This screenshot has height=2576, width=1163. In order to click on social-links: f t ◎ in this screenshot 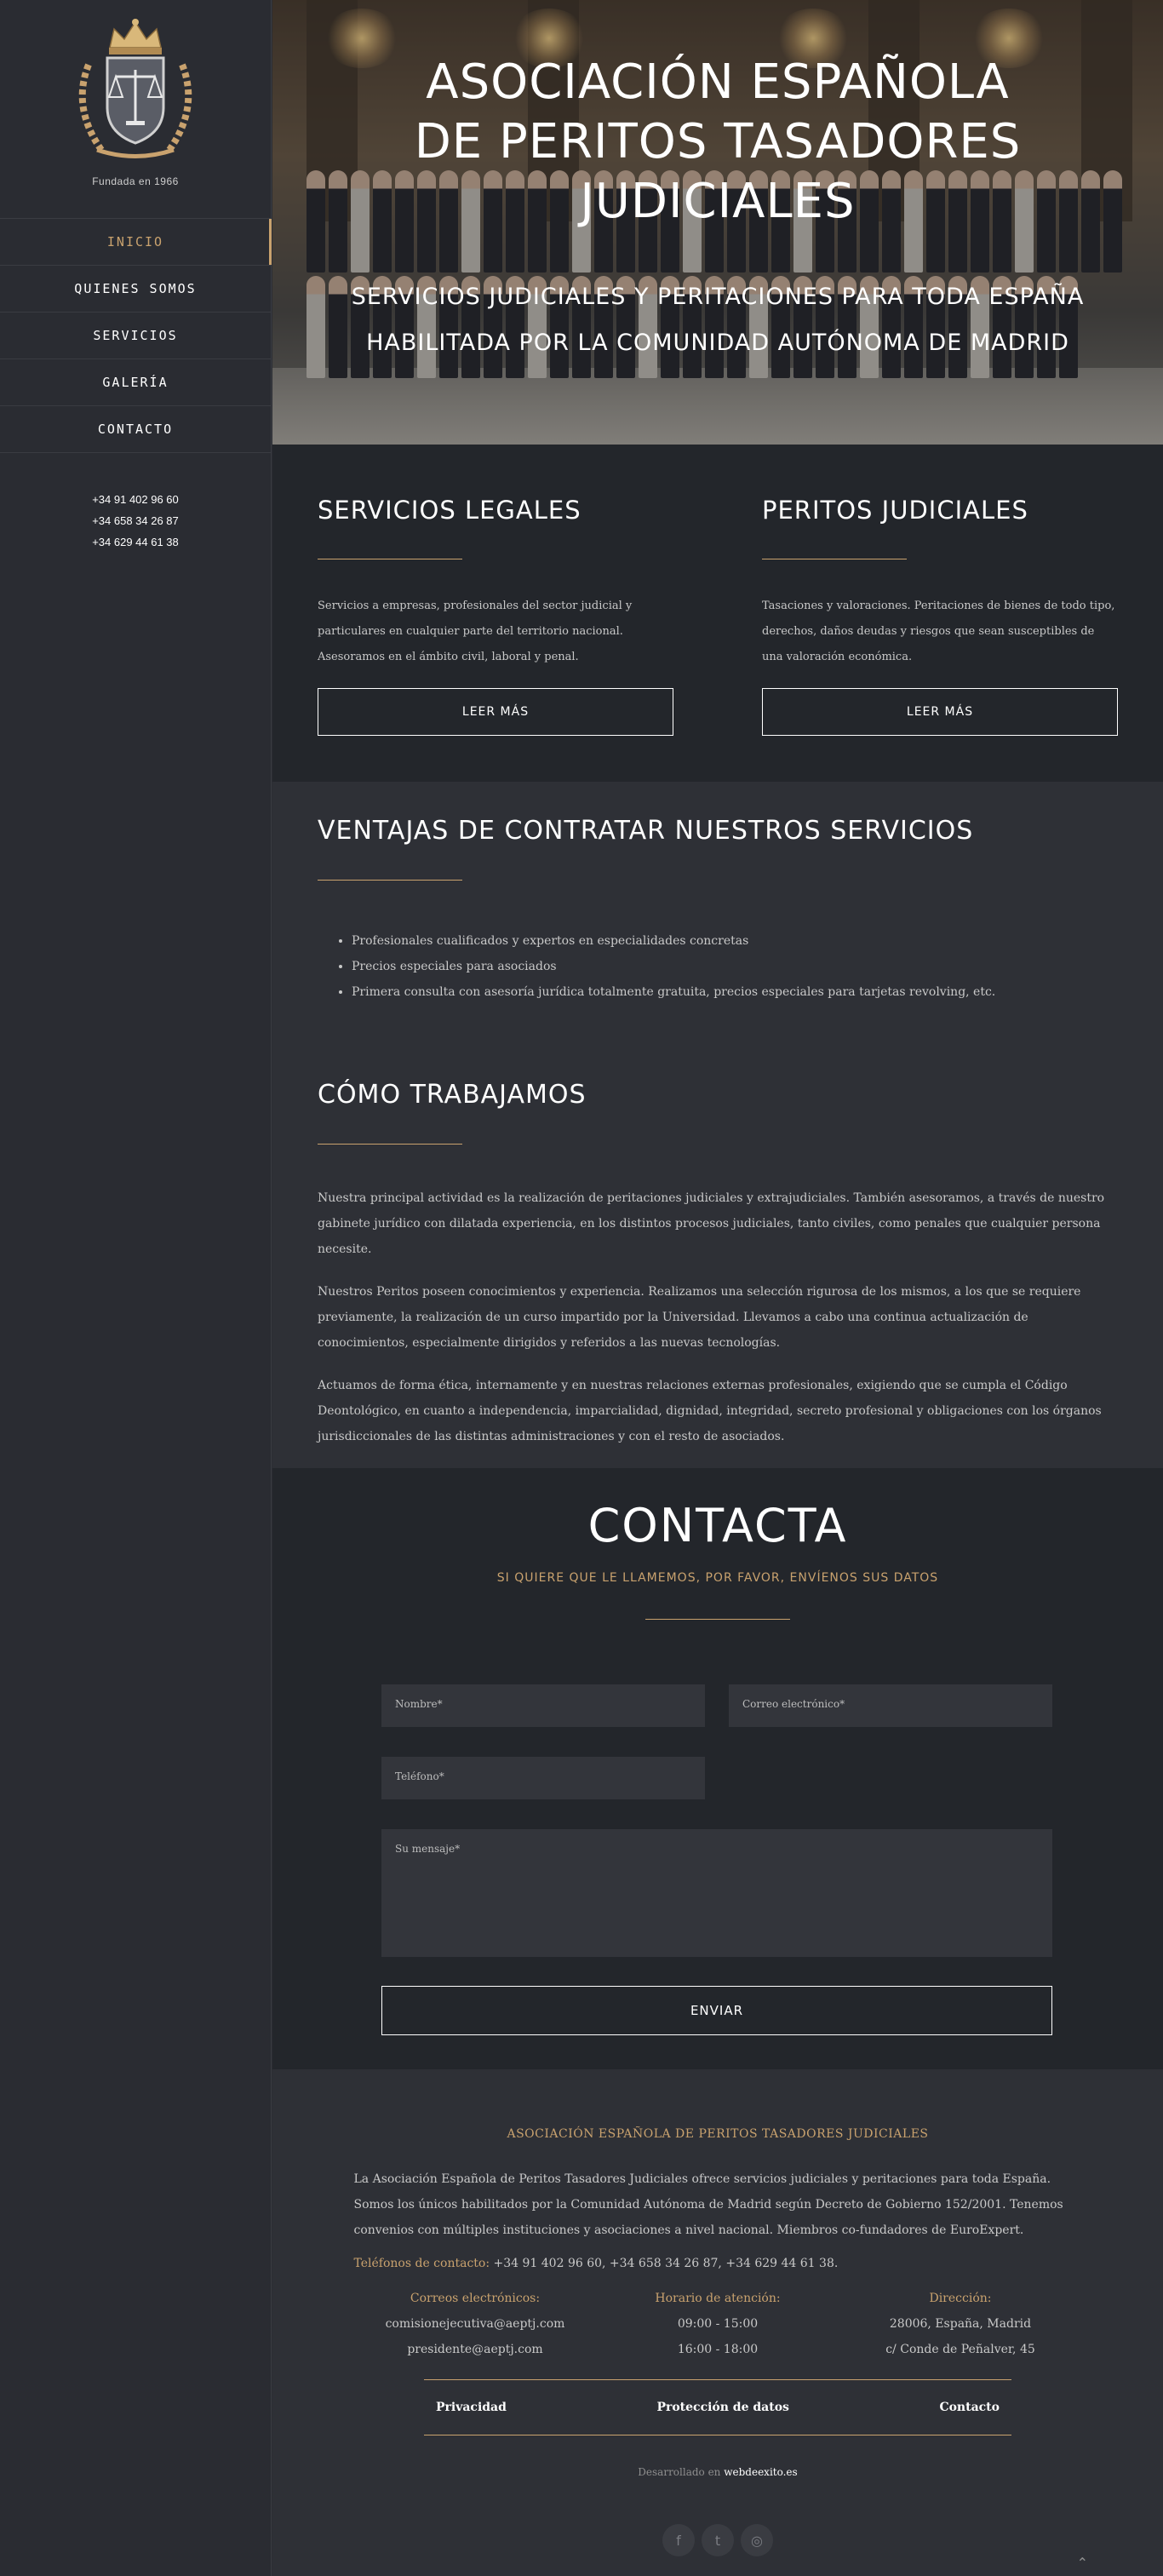, I will do `click(717, 2540)`.